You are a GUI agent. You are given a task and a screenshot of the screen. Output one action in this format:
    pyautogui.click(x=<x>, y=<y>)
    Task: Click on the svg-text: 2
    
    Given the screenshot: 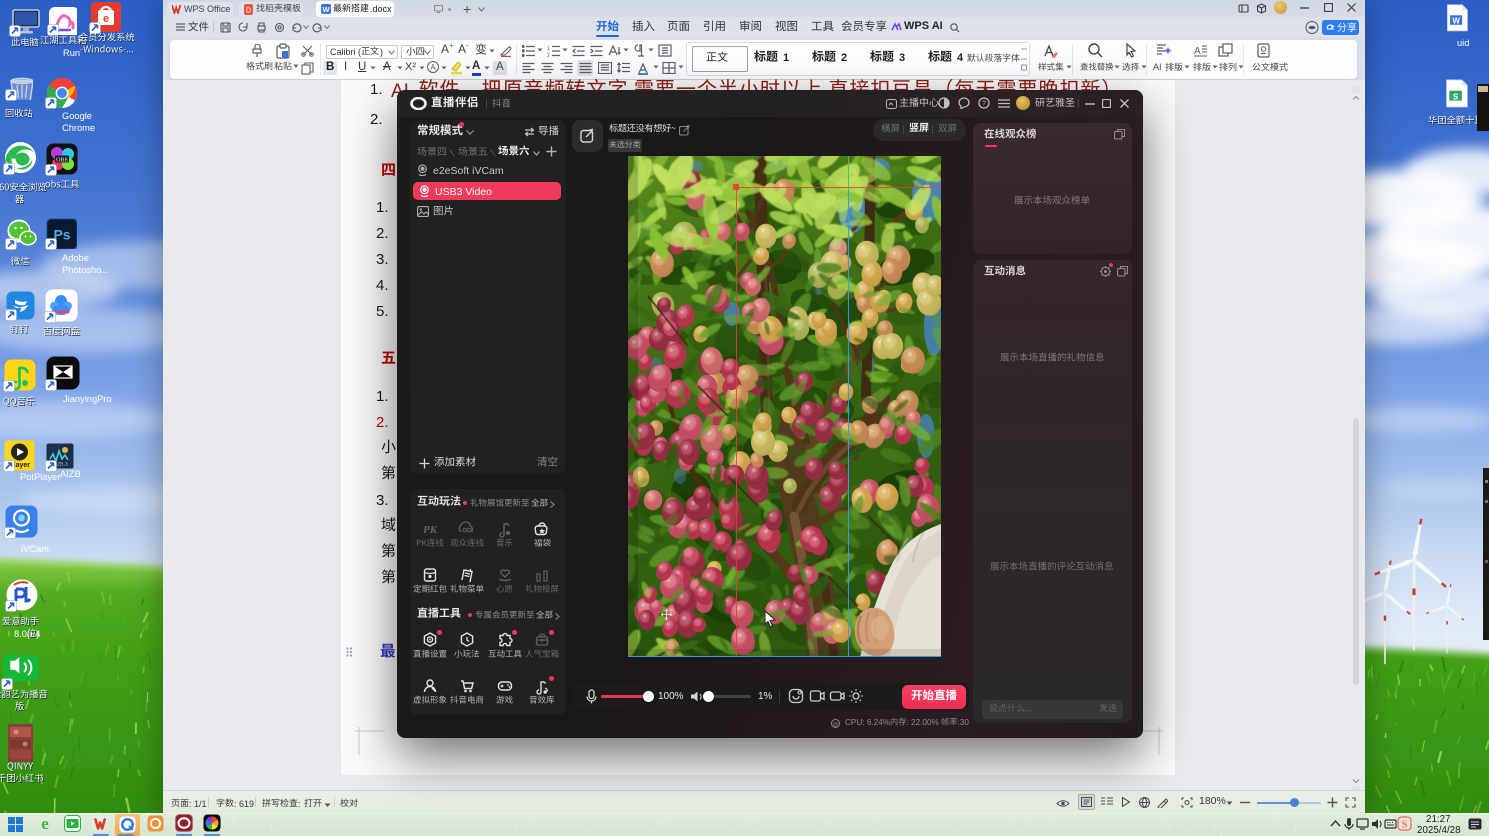 What is the action you would take?
    pyautogui.click(x=548, y=55)
    